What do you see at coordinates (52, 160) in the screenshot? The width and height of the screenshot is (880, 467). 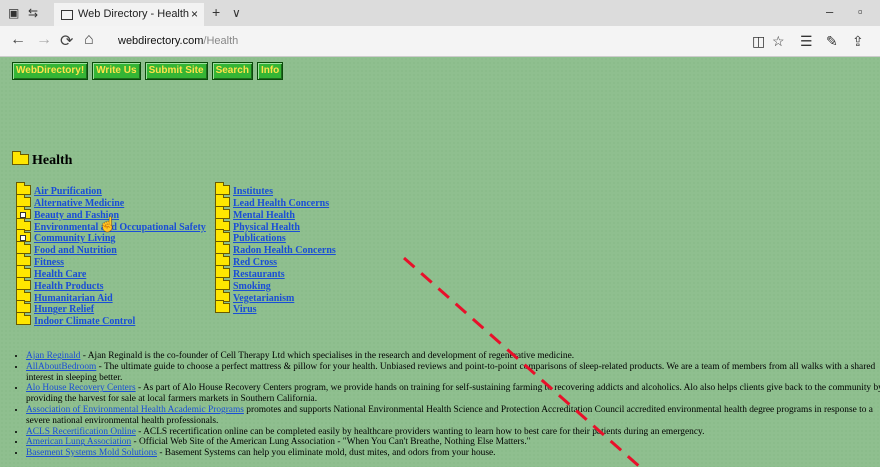 I see `page-title: Health` at bounding box center [52, 160].